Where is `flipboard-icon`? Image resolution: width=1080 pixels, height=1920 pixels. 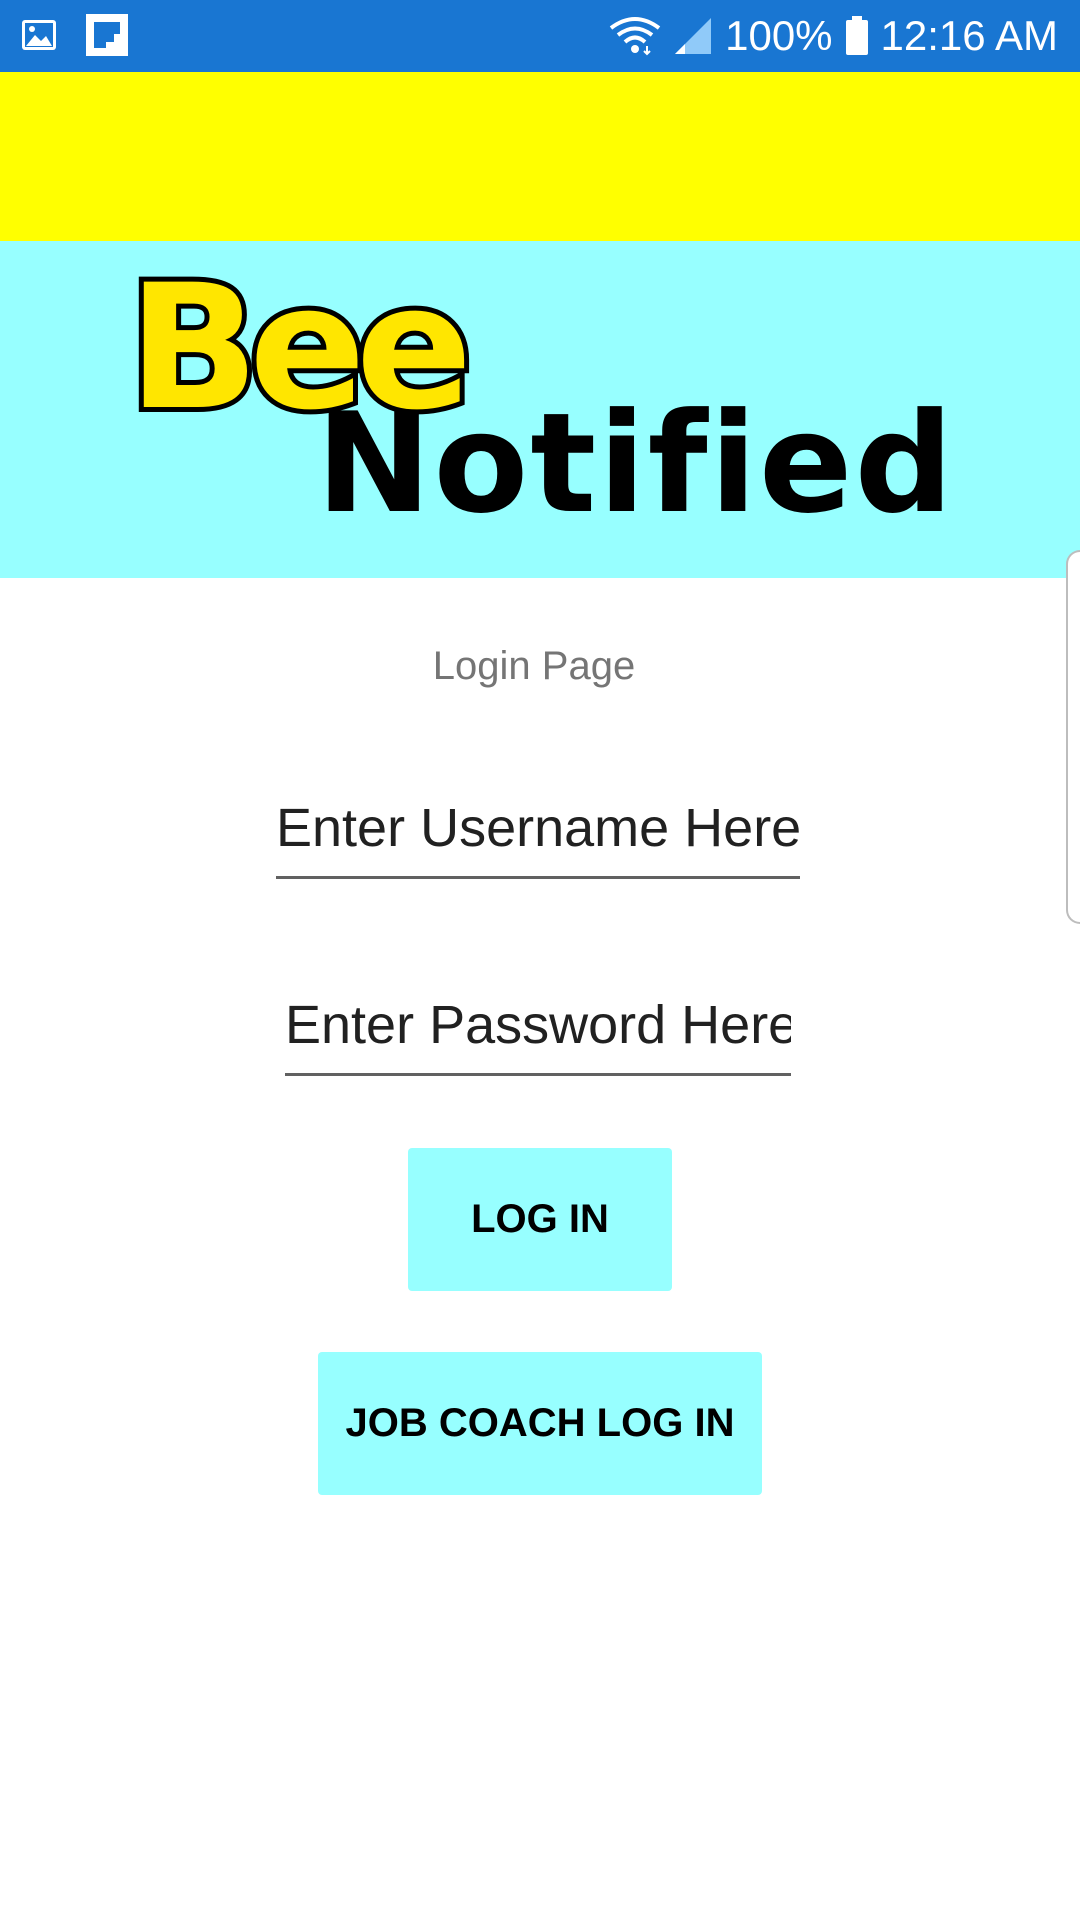 flipboard-icon is located at coordinates (107, 35).